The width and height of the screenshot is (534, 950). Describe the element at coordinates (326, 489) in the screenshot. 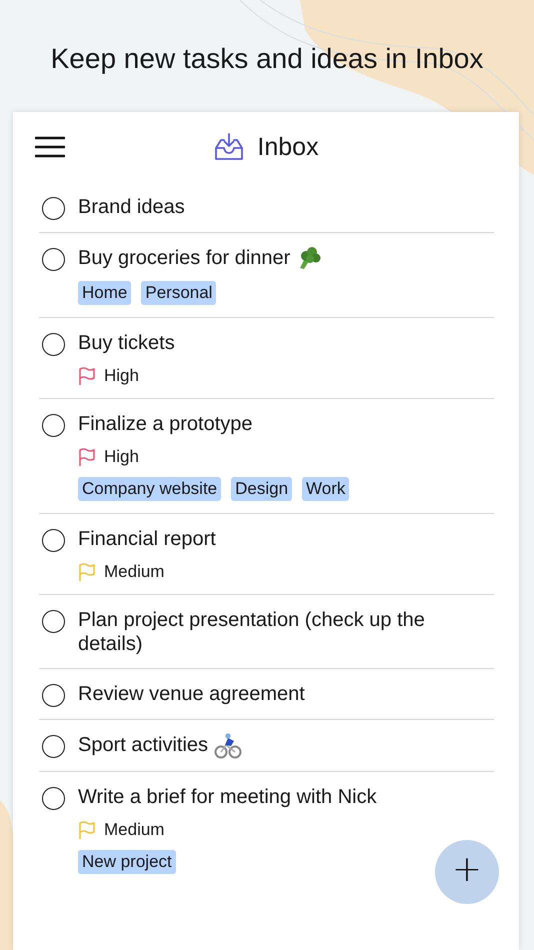

I see `tag: Work` at that location.